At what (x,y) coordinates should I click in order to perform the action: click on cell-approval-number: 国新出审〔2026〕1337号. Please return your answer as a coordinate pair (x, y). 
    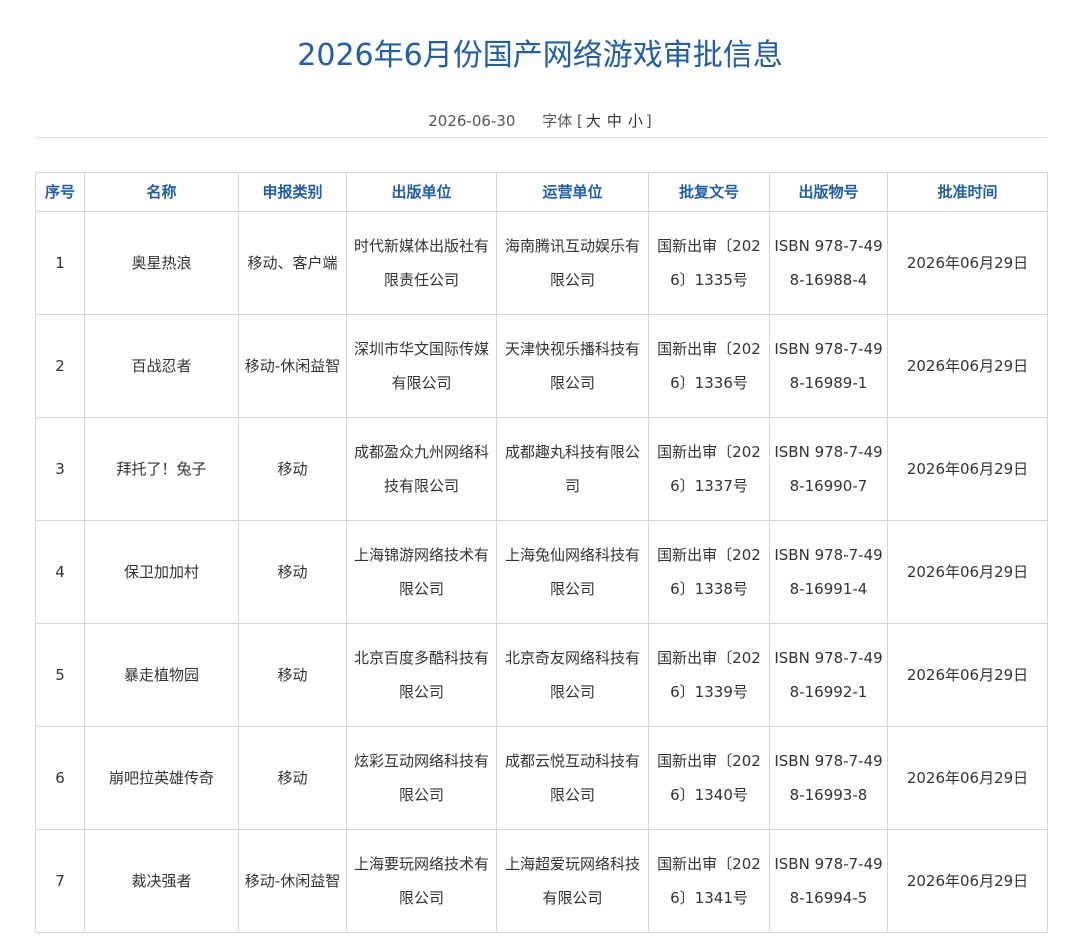
    Looking at the image, I should click on (709, 469).